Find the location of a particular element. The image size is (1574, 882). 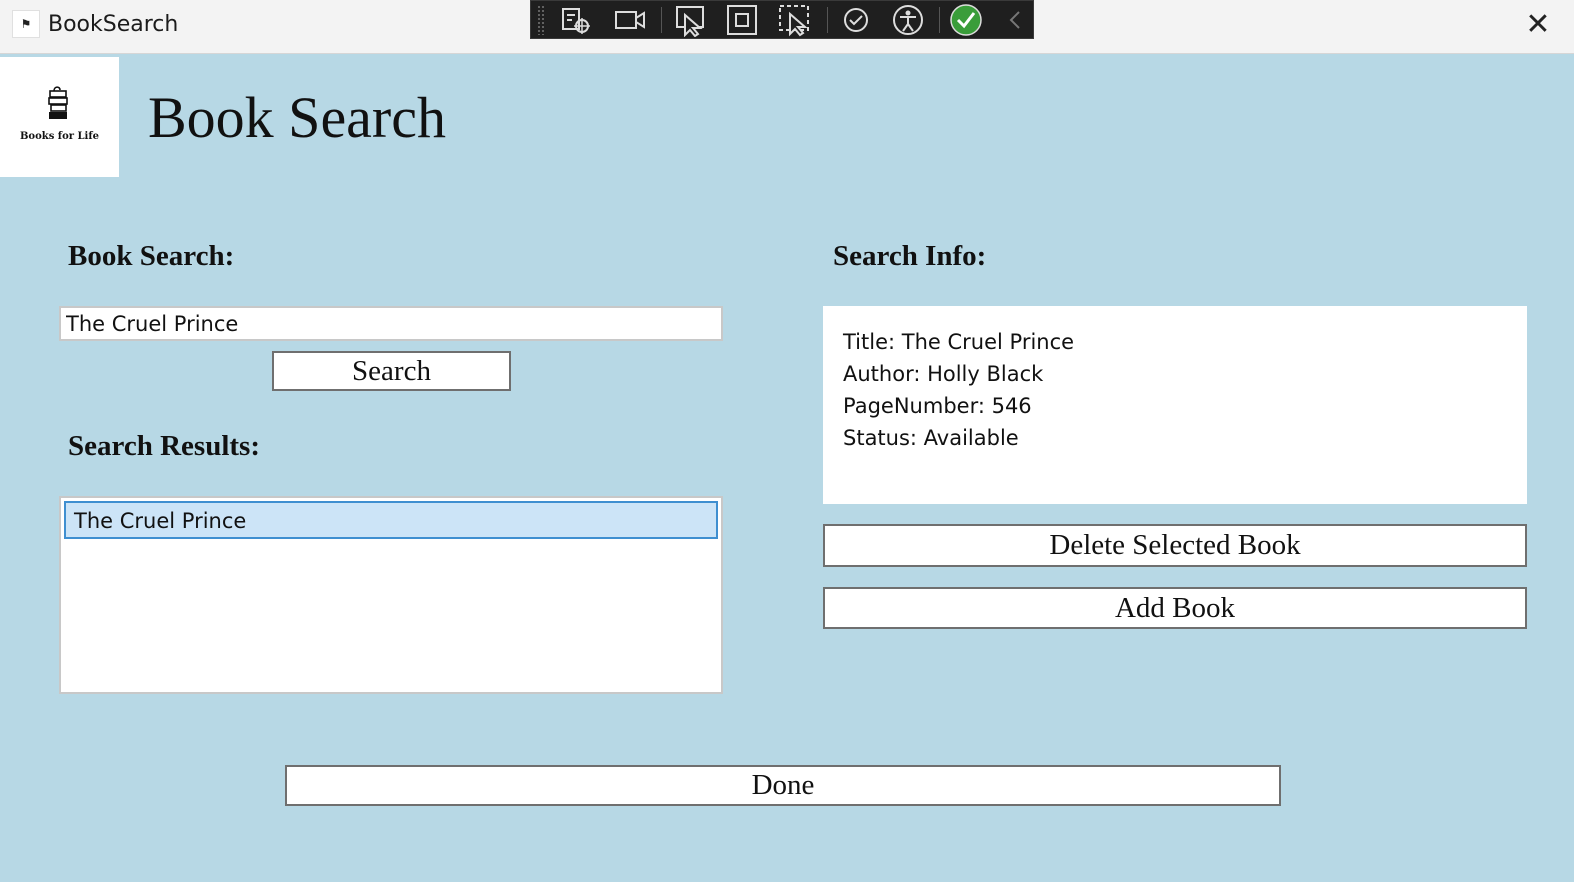

search-results-label: Search Results: is located at coordinates (164, 446).